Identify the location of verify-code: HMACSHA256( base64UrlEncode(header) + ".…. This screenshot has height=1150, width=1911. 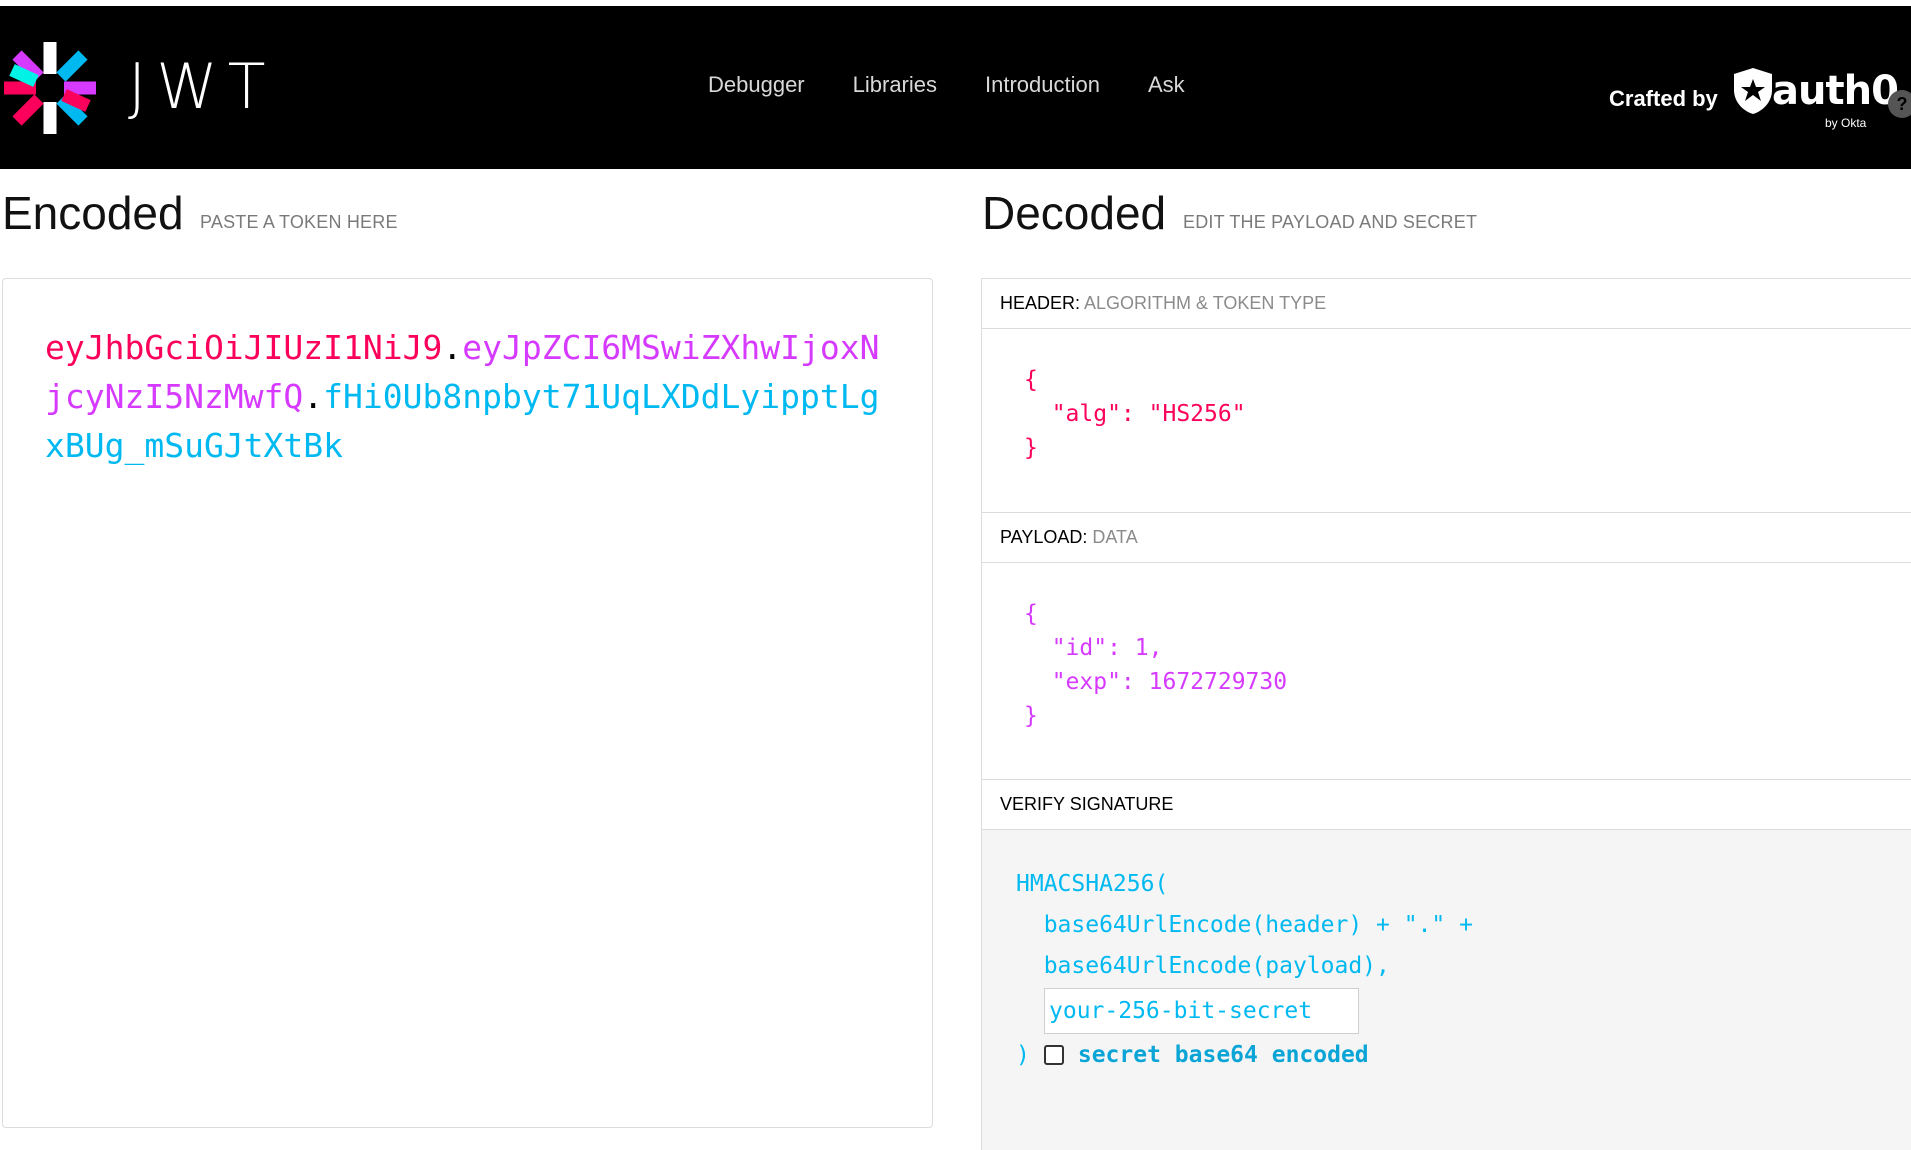
(1244, 925).